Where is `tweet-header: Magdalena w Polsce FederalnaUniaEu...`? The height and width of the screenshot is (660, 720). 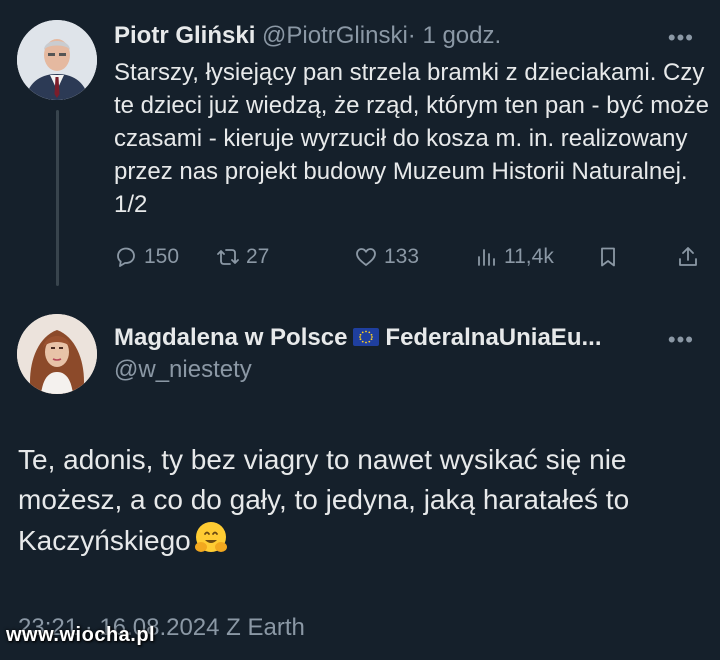 tweet-header: Magdalena w Polsce FederalnaUniaEu... is located at coordinates (387, 338).